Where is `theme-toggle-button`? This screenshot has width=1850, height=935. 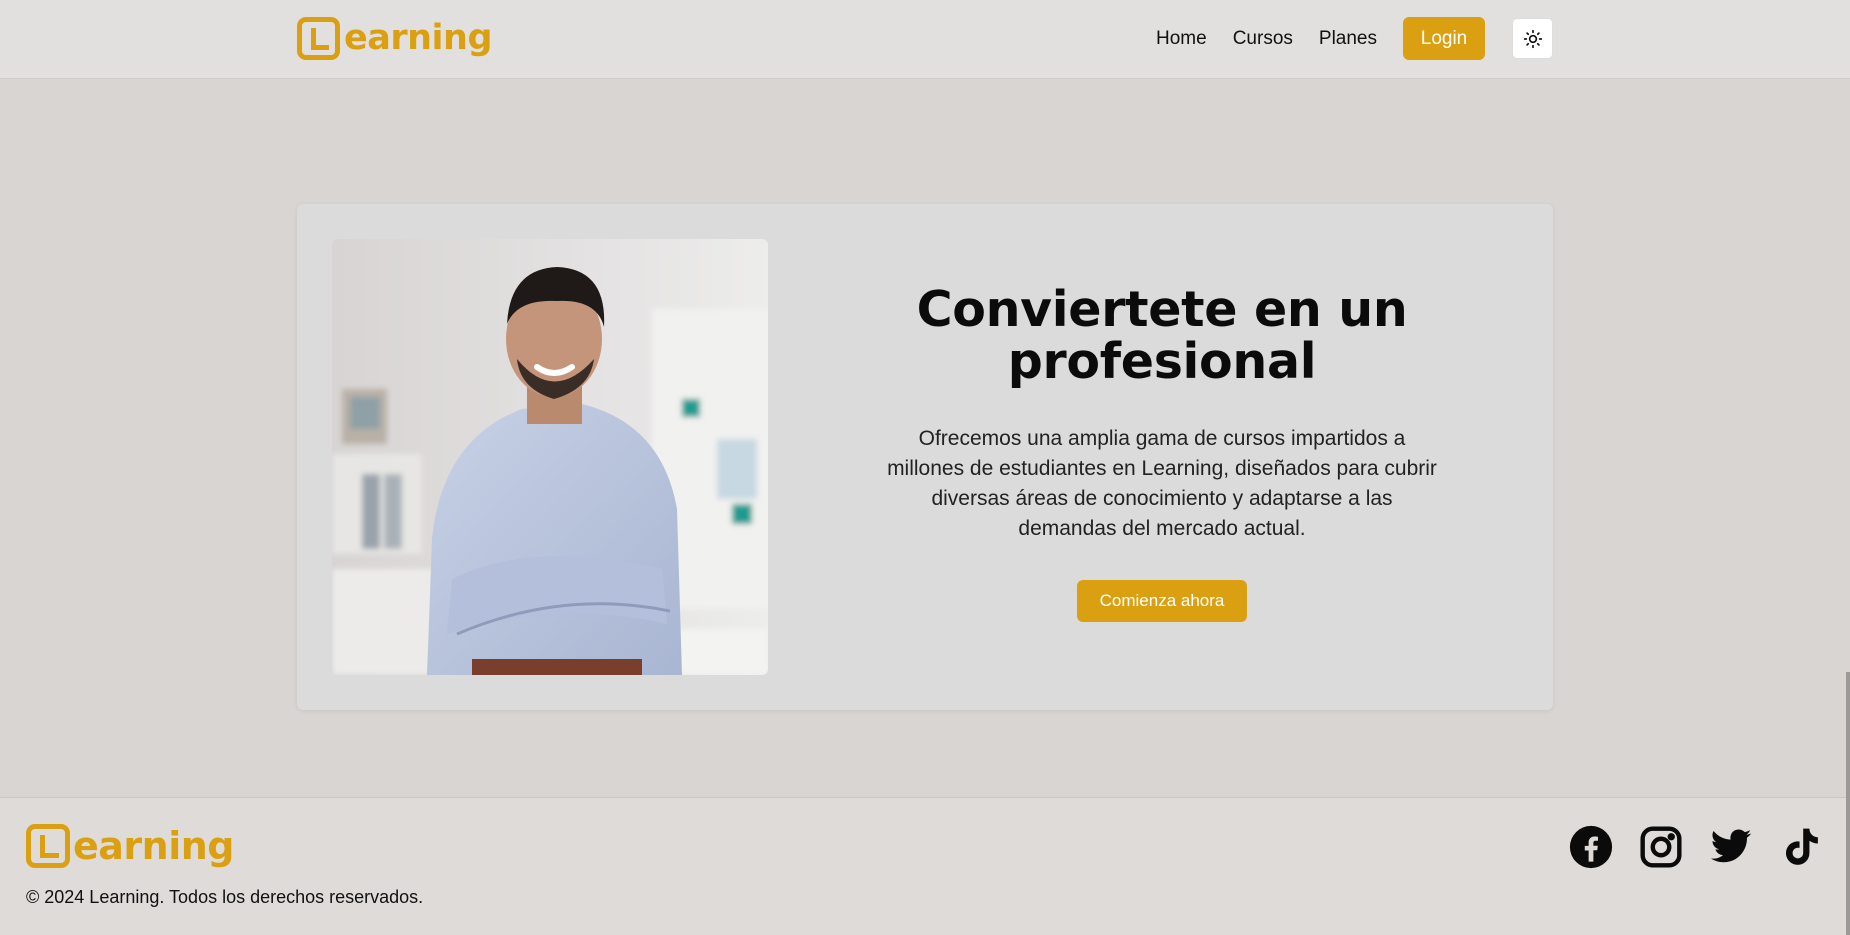 theme-toggle-button is located at coordinates (1532, 38).